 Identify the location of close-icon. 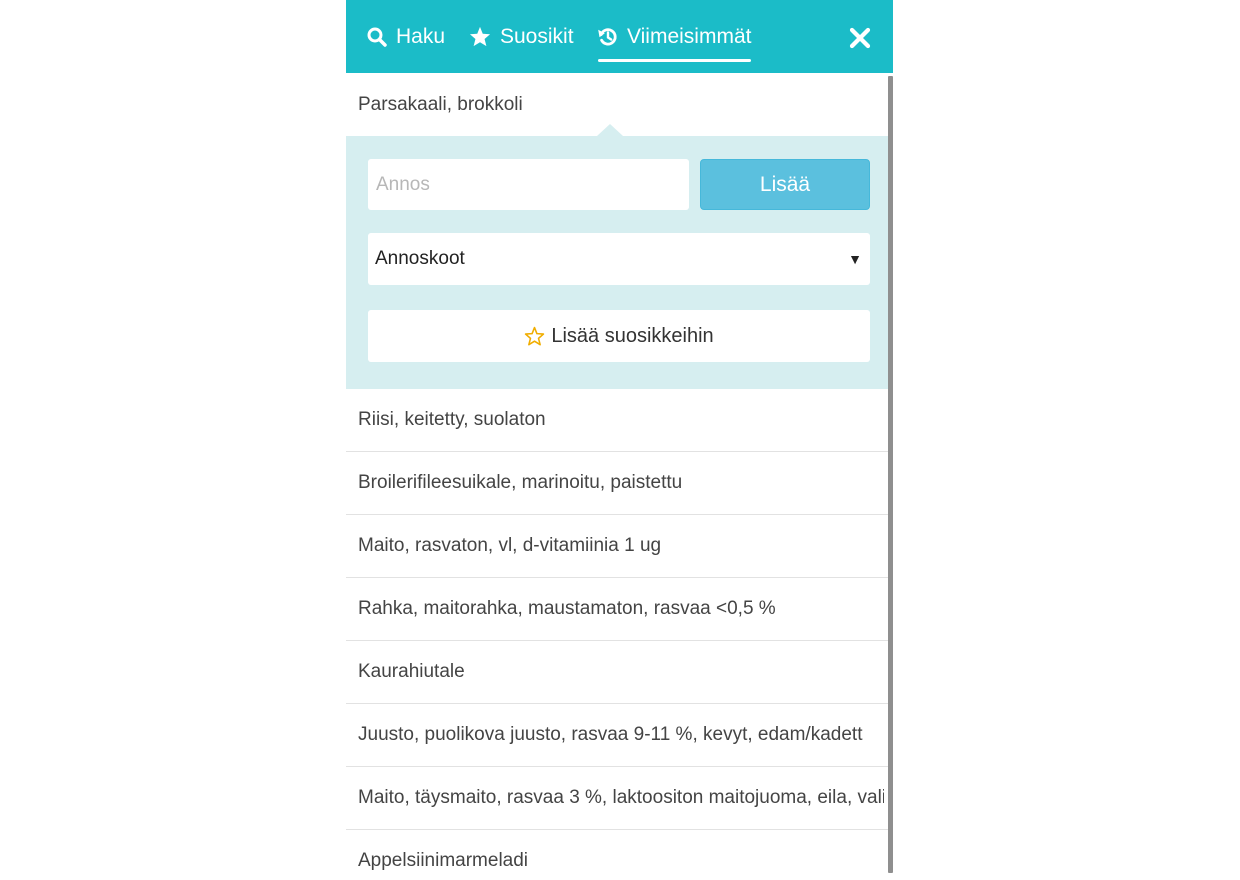
(860, 38).